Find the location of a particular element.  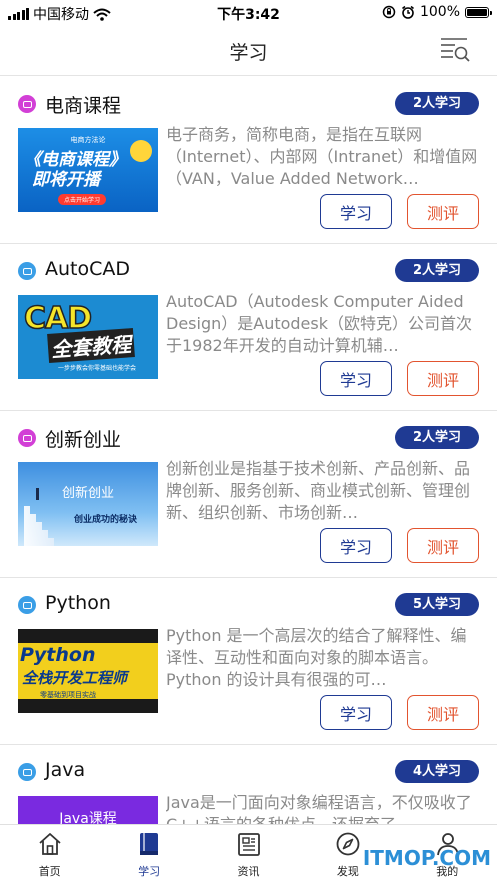

thumb-headline: 《电商课程》 即将开播 is located at coordinates (75, 170).